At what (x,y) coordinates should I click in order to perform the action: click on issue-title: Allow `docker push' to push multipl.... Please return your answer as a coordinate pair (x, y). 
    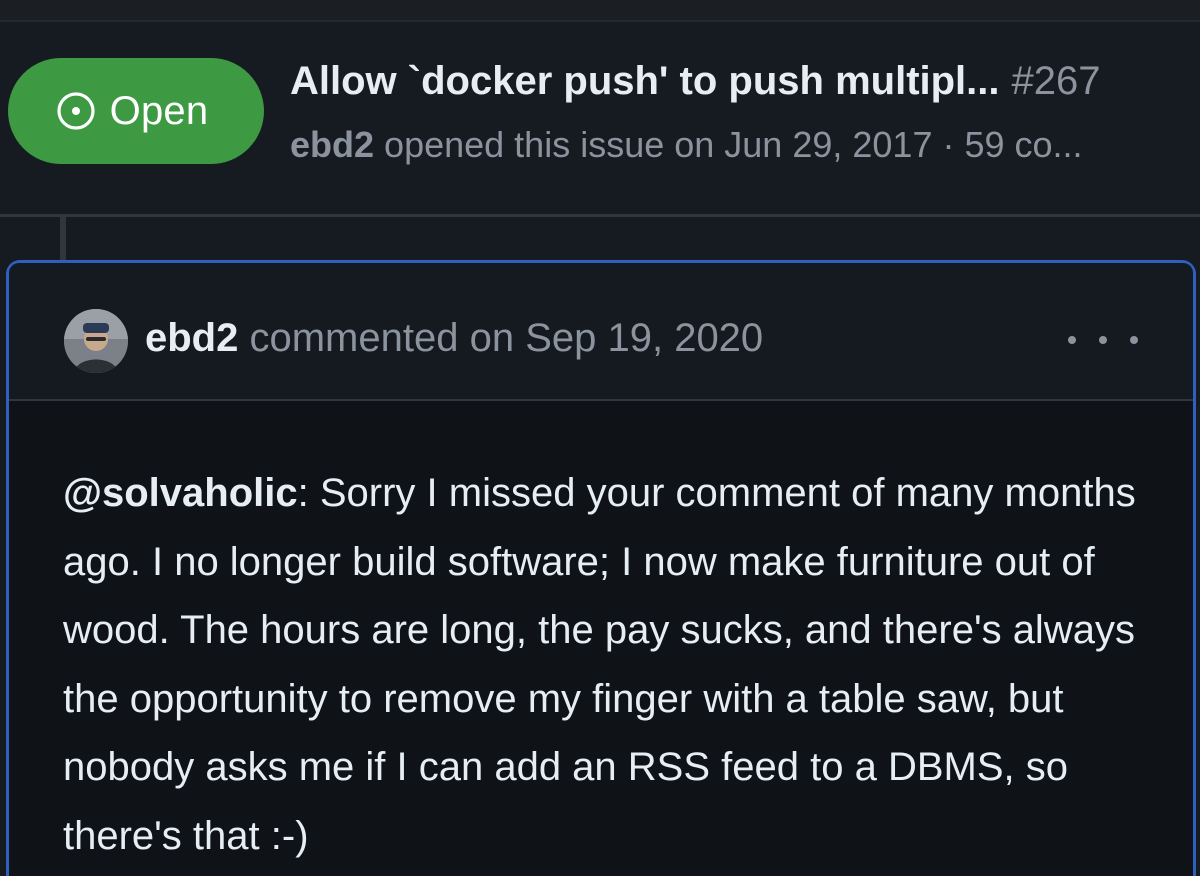
    Looking at the image, I should click on (645, 81).